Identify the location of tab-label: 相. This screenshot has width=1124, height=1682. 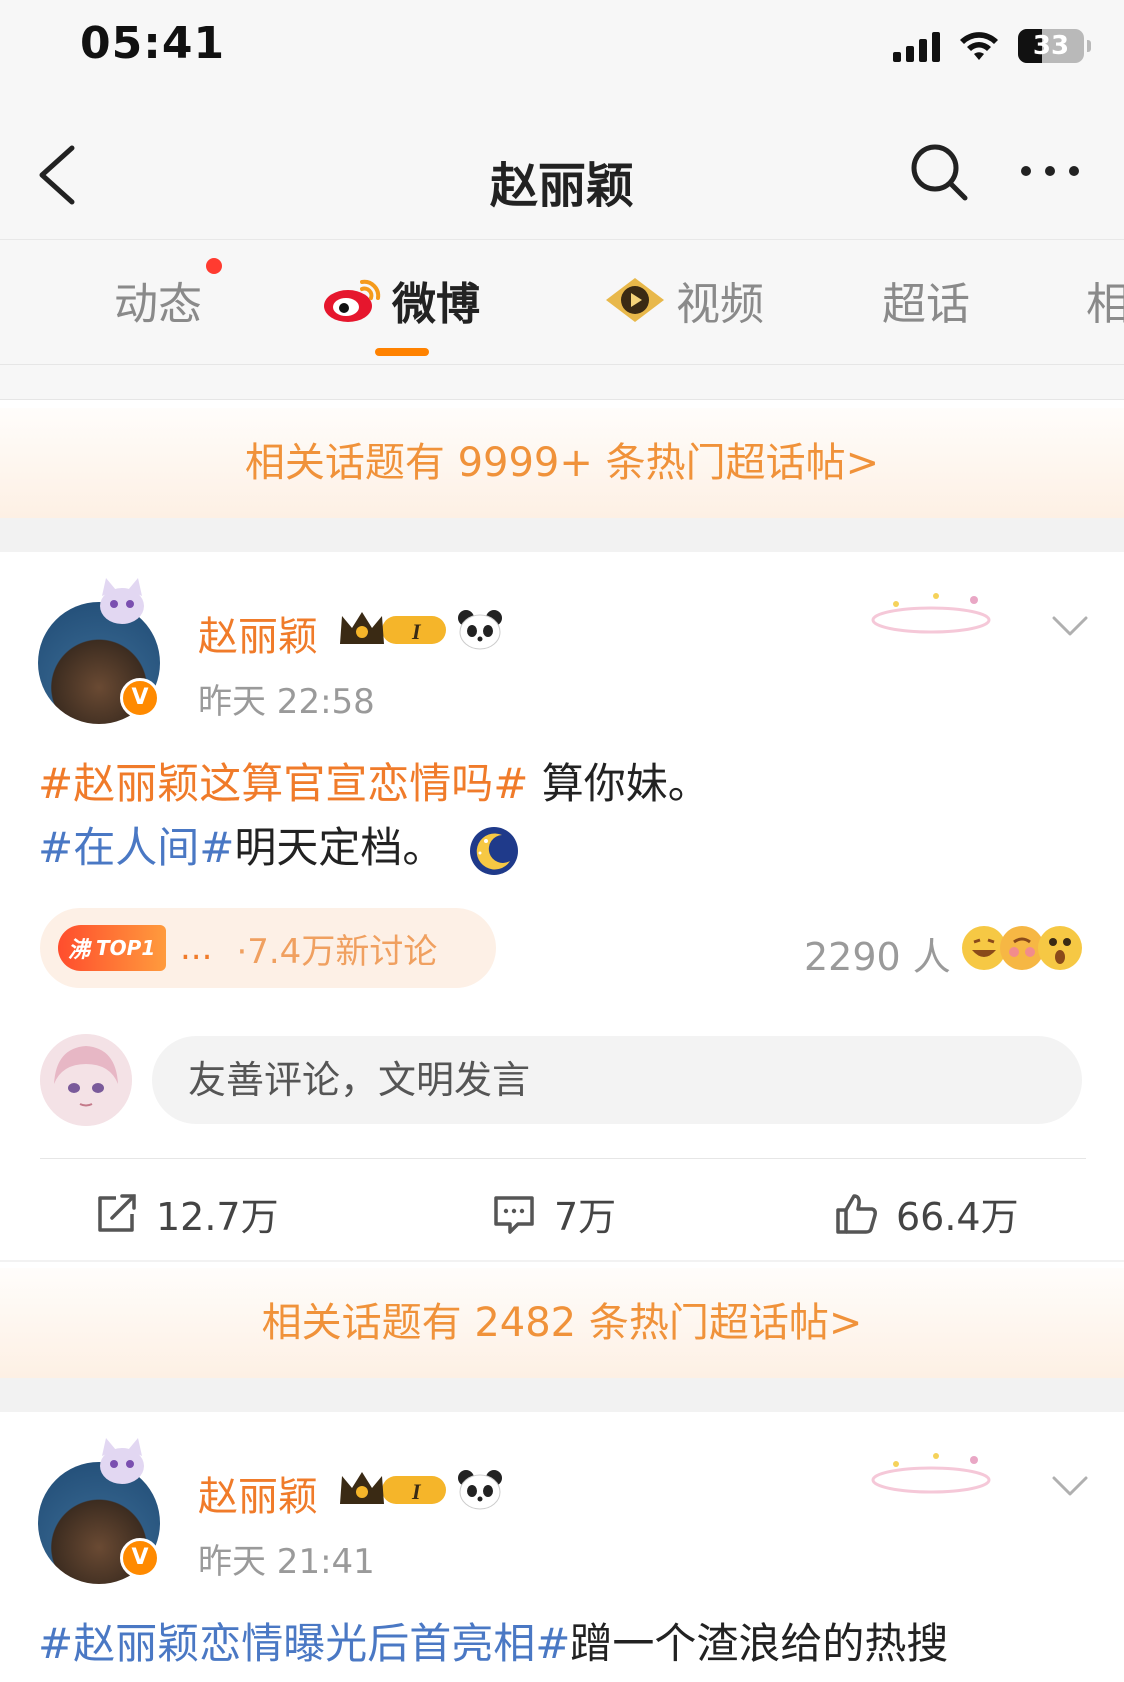
(1105, 304).